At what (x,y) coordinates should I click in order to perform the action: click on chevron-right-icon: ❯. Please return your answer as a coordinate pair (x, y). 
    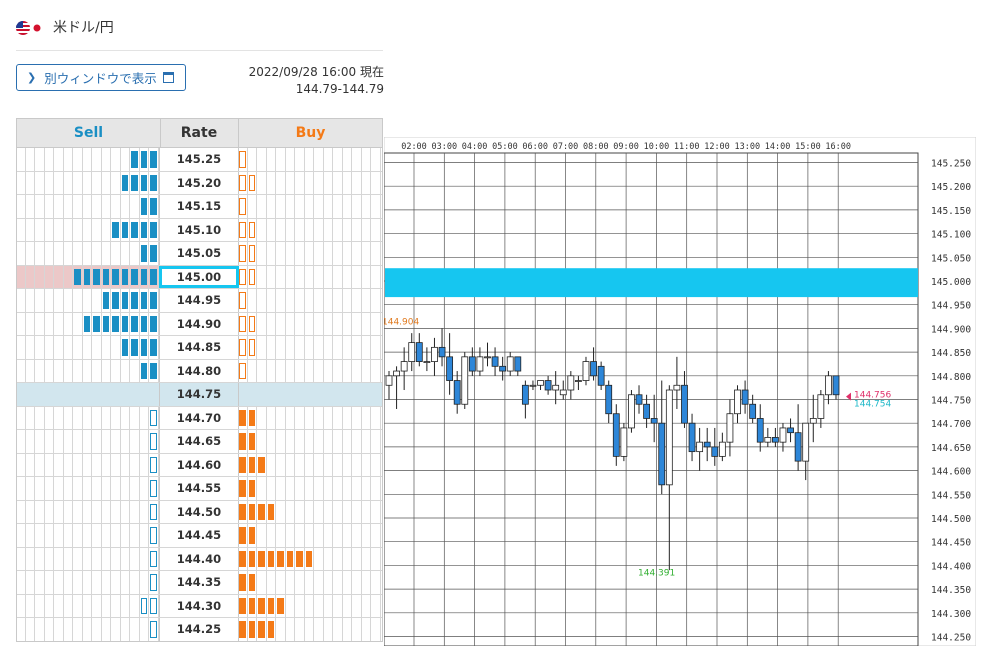
    Looking at the image, I should click on (32, 77).